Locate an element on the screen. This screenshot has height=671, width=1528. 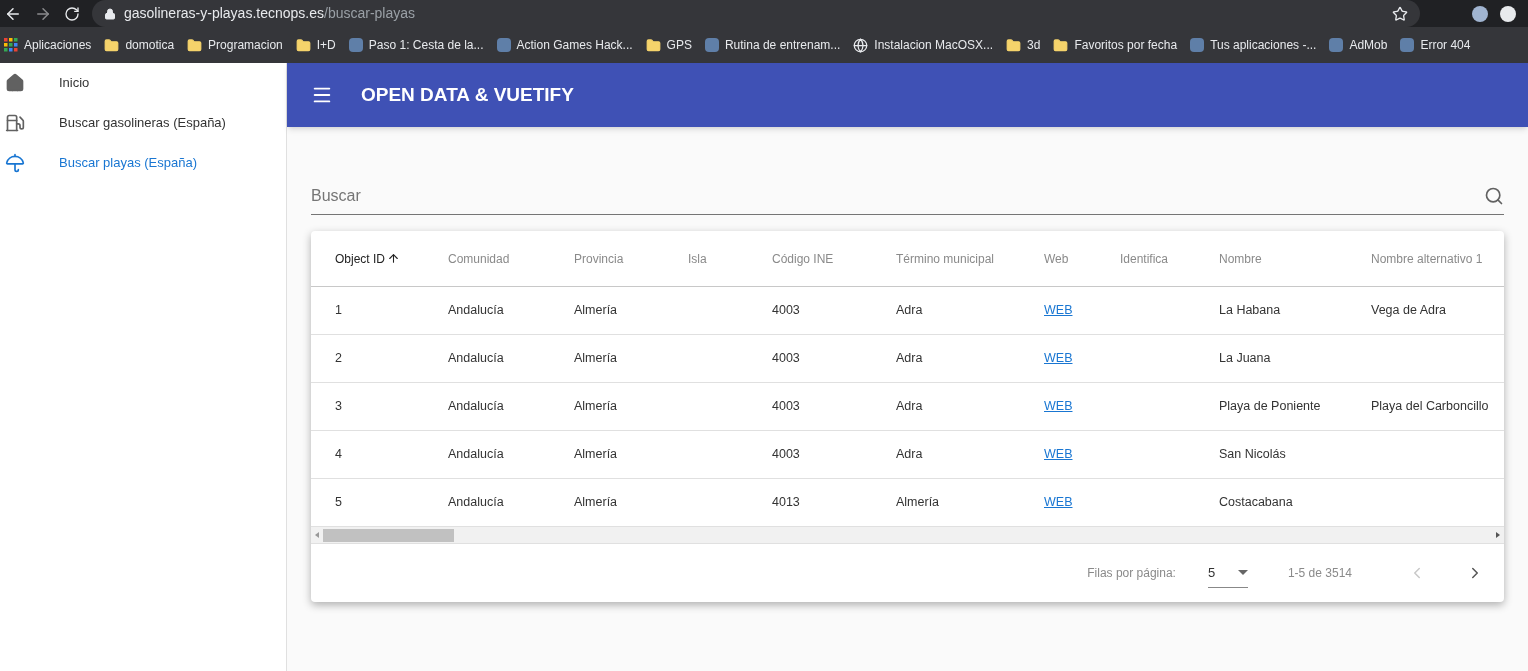
column-header: Nombre alternativo 1 is located at coordinates (1427, 258).